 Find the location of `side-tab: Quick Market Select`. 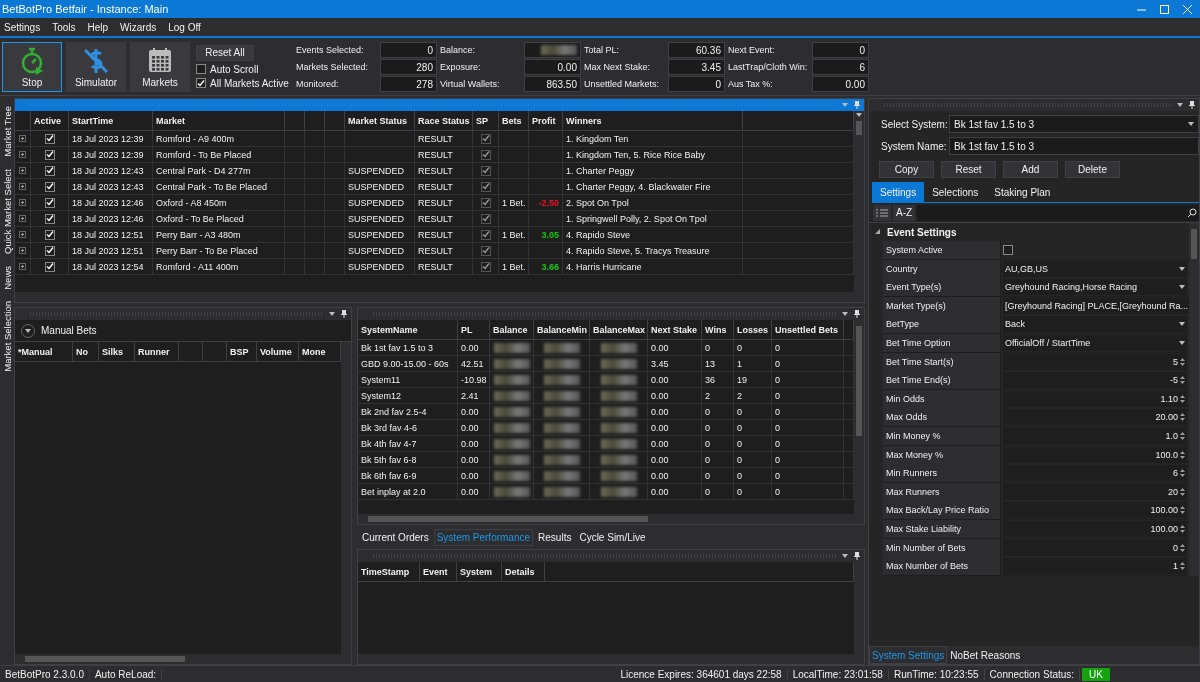

side-tab: Quick Market Select is located at coordinates (7, 211).